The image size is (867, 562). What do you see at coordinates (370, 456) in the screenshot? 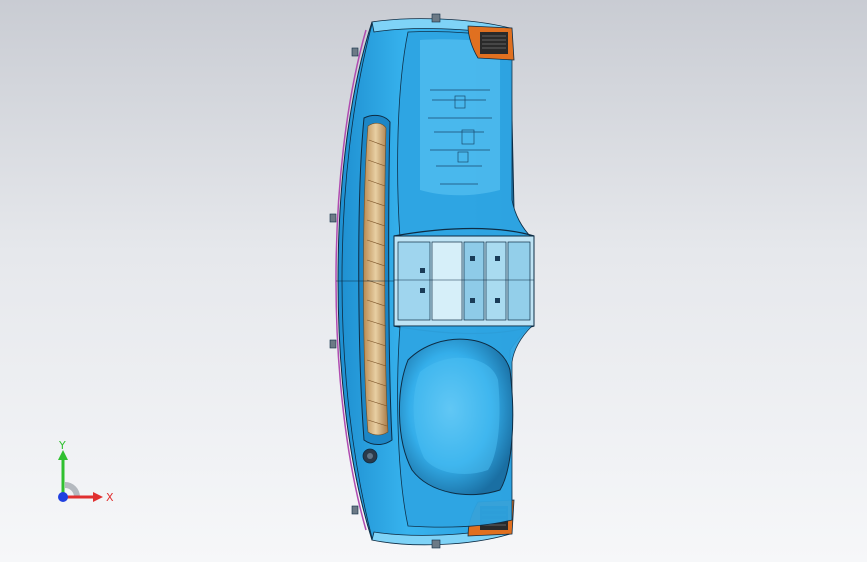
I see `round-knob-center` at bounding box center [370, 456].